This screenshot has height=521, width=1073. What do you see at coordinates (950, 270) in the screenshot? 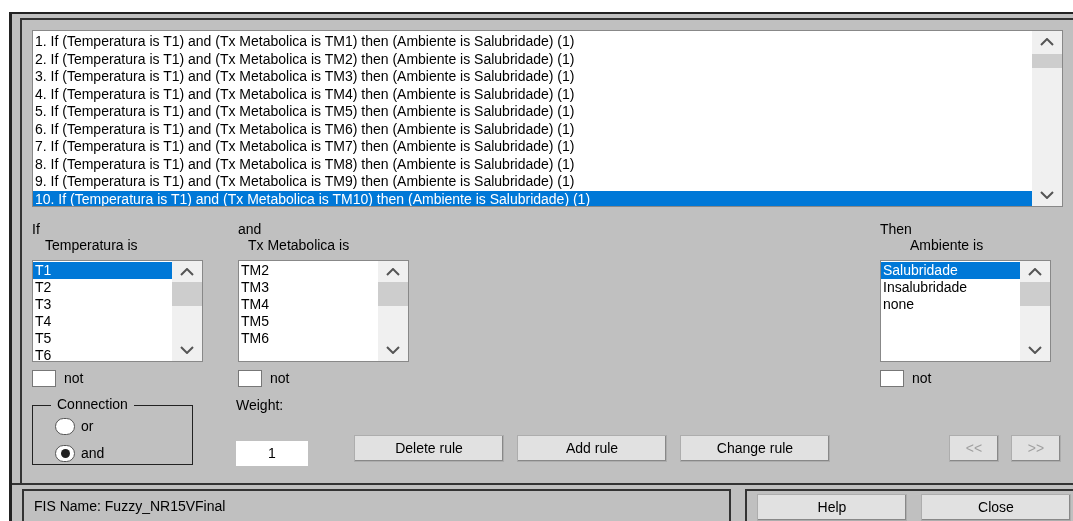
I see `list-item: Salubridade` at bounding box center [950, 270].